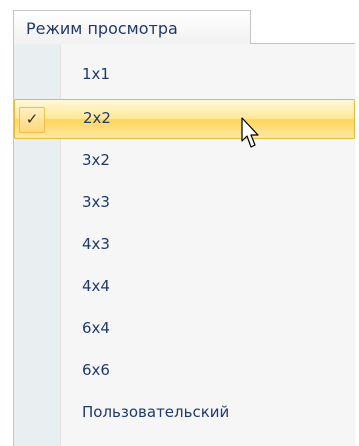  I want to click on menu-title-tab: Режим просмотра, so click(132, 27).